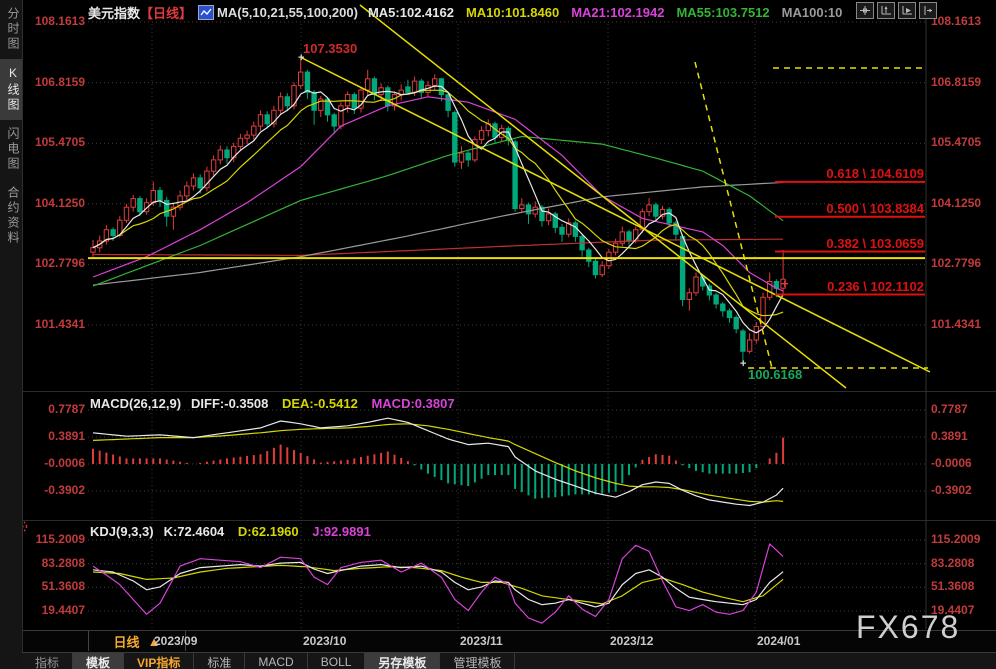 The image size is (996, 669). What do you see at coordinates (875, 173) in the screenshot?
I see `fib-level-618: 0.618 \ 104.6109` at bounding box center [875, 173].